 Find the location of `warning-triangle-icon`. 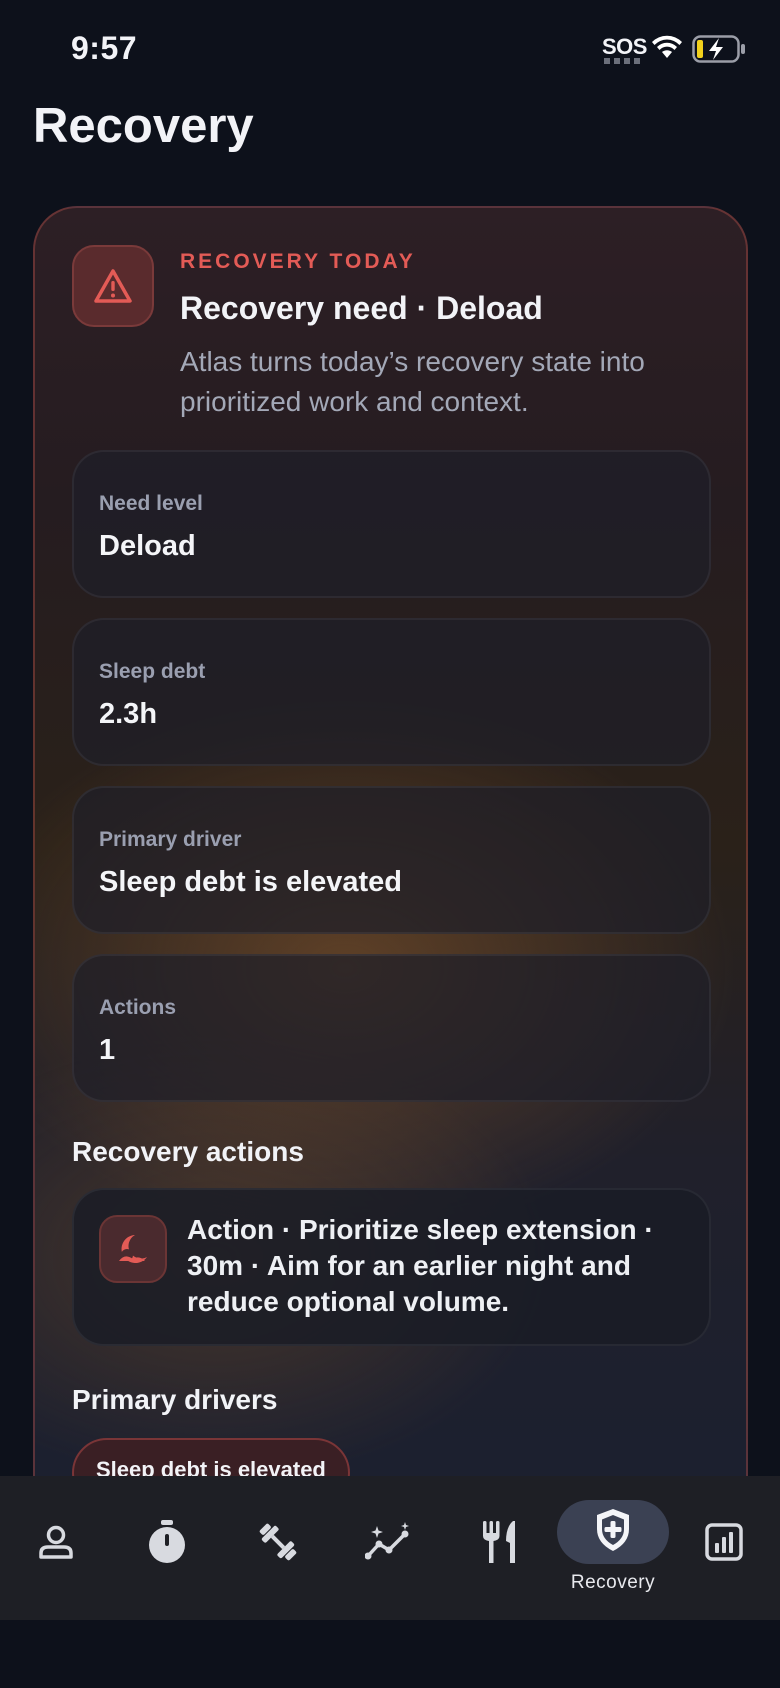

warning-triangle-icon is located at coordinates (113, 286).